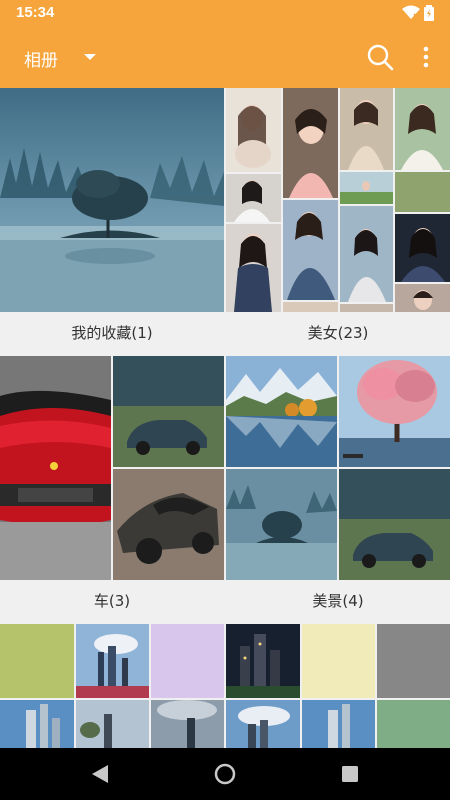  I want to click on misty-lake-photo, so click(112, 200).